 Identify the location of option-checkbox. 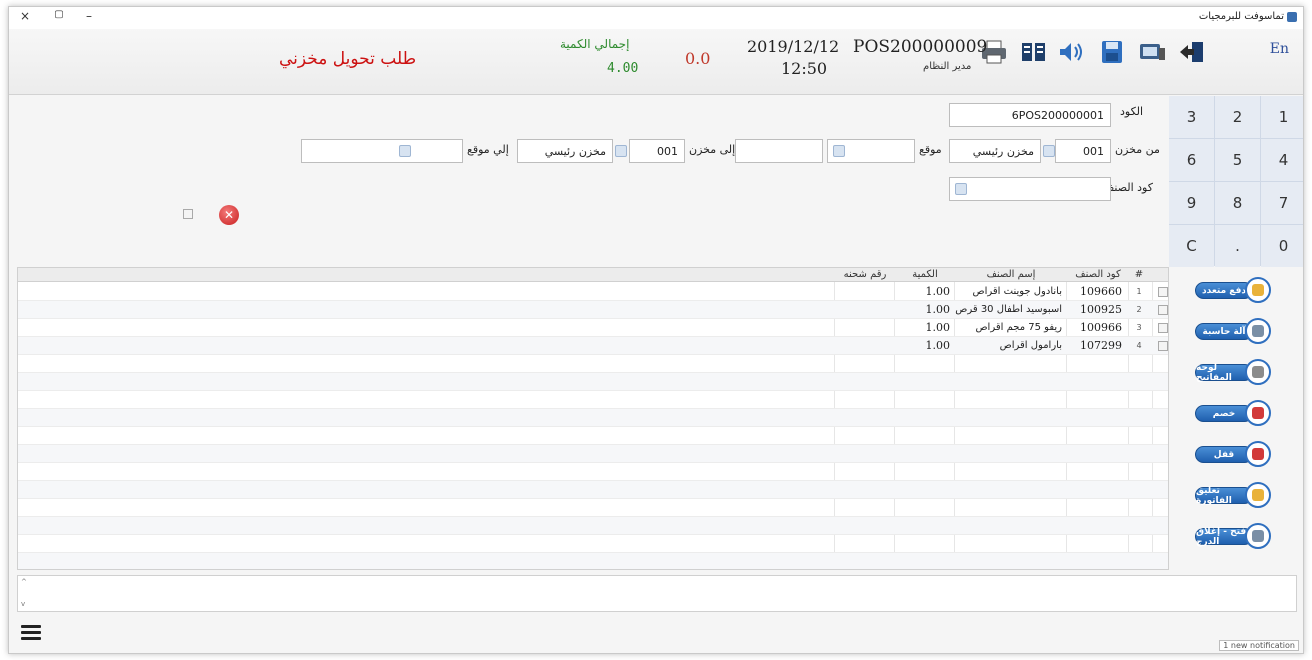
(188, 214).